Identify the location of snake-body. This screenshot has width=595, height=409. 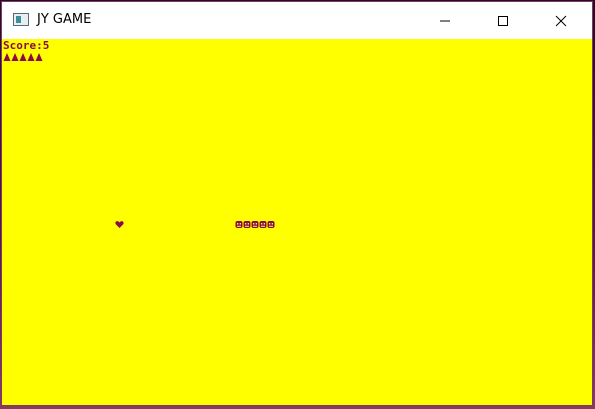
(255, 224).